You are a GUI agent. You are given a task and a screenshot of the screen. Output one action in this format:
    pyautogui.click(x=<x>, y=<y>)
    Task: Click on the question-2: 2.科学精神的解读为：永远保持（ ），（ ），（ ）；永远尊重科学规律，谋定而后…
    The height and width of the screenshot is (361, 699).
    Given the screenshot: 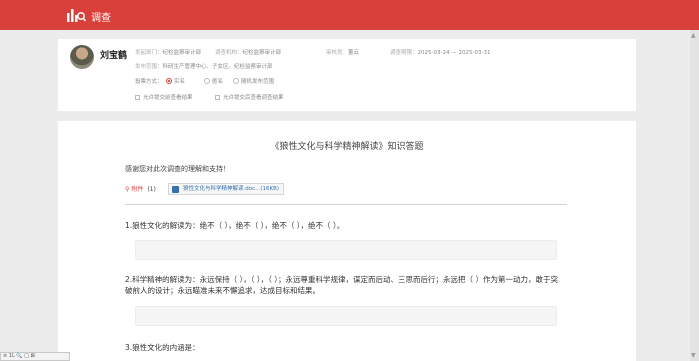 What is the action you would take?
    pyautogui.click(x=341, y=285)
    